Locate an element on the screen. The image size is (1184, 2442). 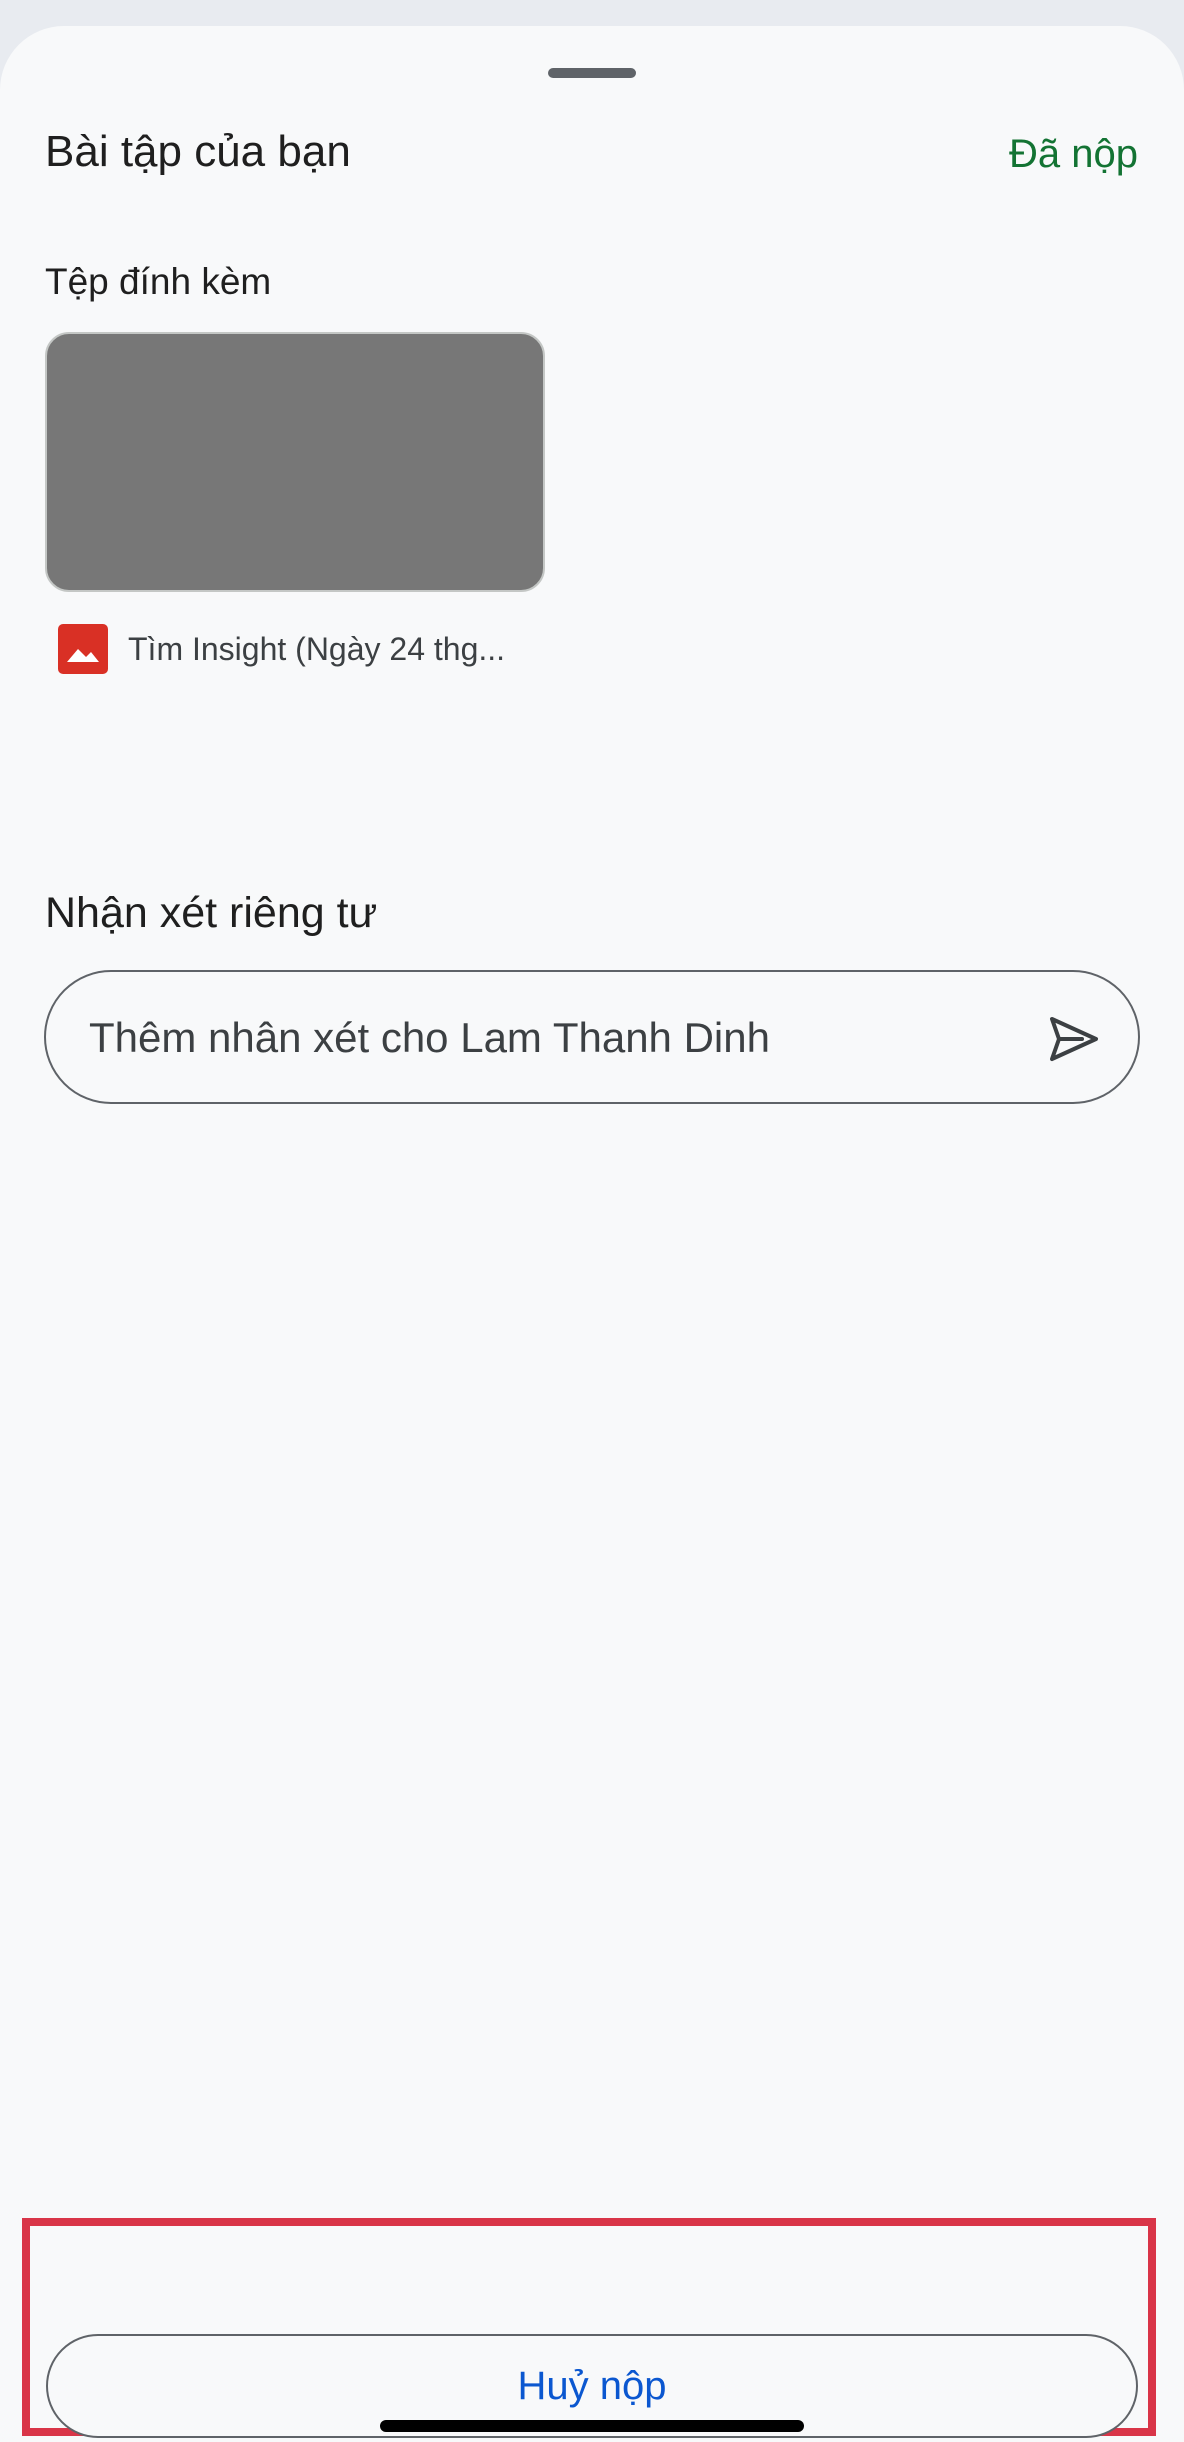
home-indicator-bar is located at coordinates (592, 2426).